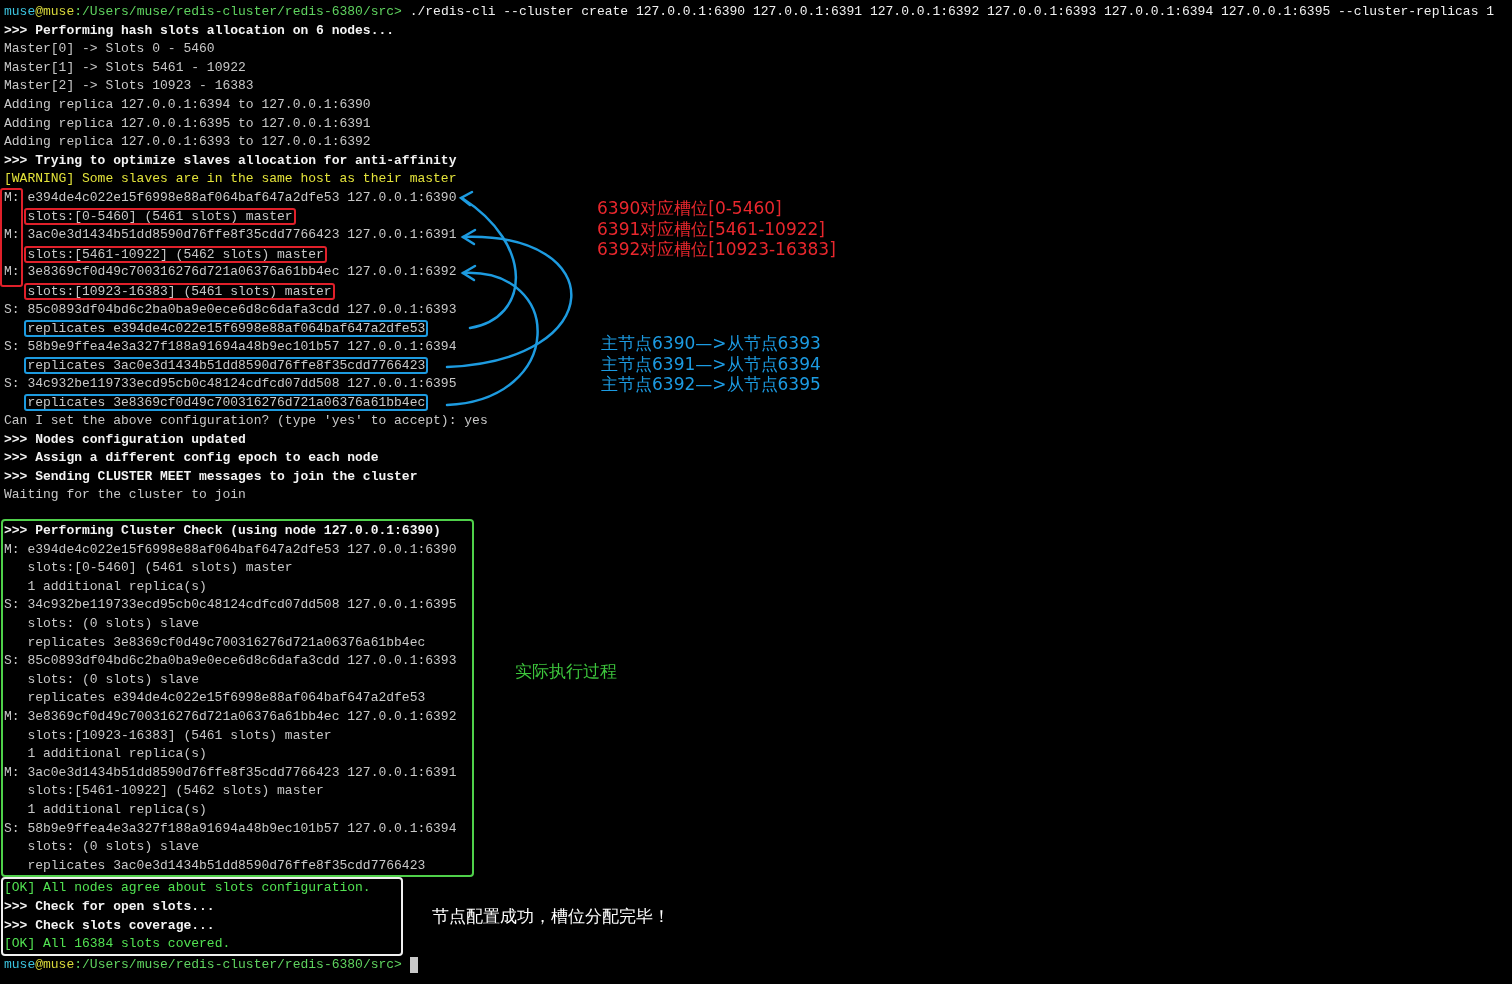 Image resolution: width=1512 pixels, height=984 pixels. What do you see at coordinates (690, 208) in the screenshot?
I see `annotation-text: 6390对应槽位[0-5460]` at bounding box center [690, 208].